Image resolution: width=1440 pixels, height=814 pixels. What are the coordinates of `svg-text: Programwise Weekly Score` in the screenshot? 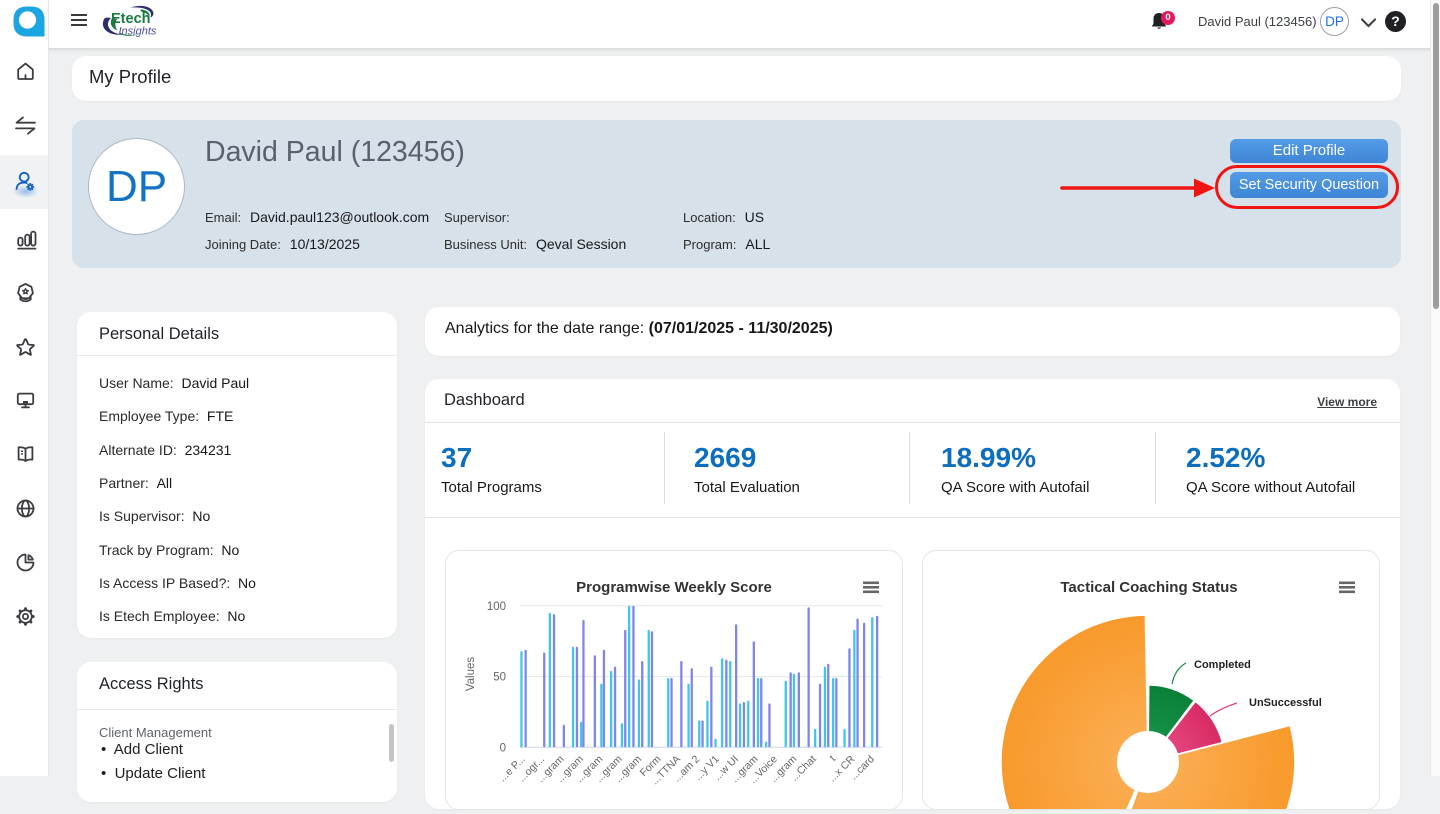 It's located at (674, 587).